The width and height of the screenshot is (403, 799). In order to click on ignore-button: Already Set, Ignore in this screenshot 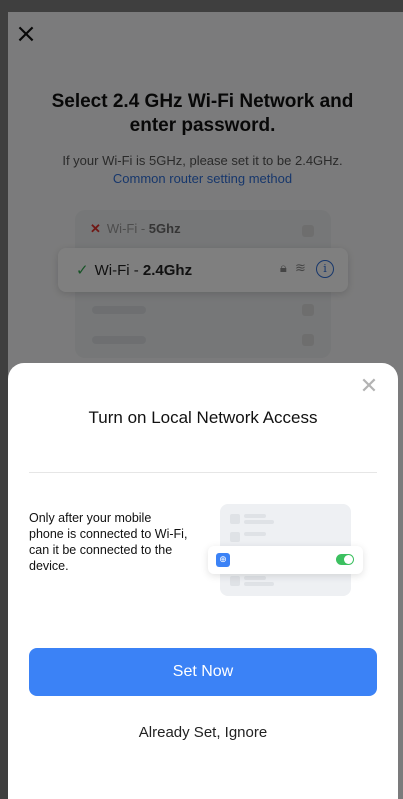, I will do `click(203, 733)`.